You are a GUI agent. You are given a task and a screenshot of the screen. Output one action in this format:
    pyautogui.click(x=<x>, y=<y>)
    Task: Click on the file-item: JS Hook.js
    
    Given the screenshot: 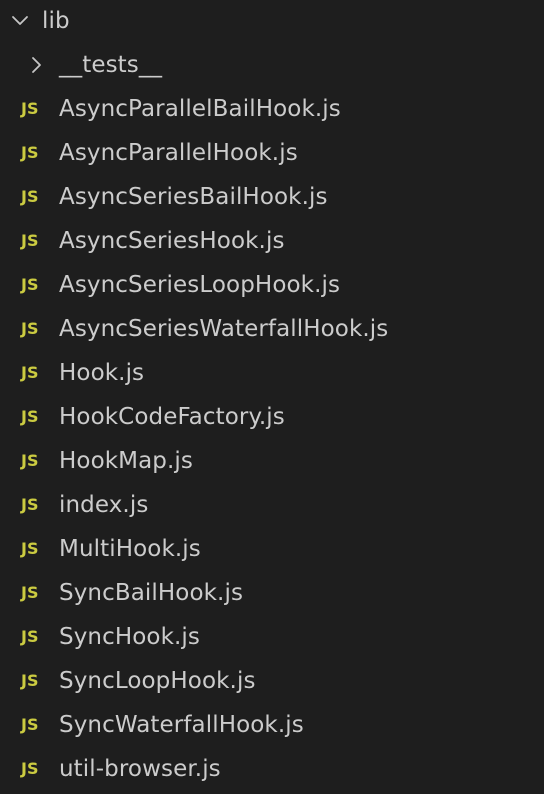 What is the action you would take?
    pyautogui.click(x=272, y=373)
    